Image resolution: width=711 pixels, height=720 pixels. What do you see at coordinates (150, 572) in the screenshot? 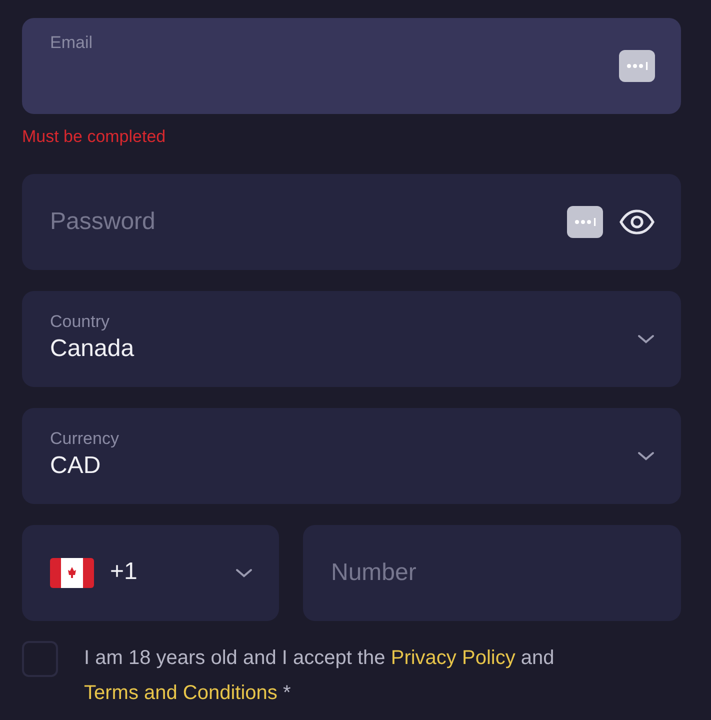
I see `country-code-select: +1` at bounding box center [150, 572].